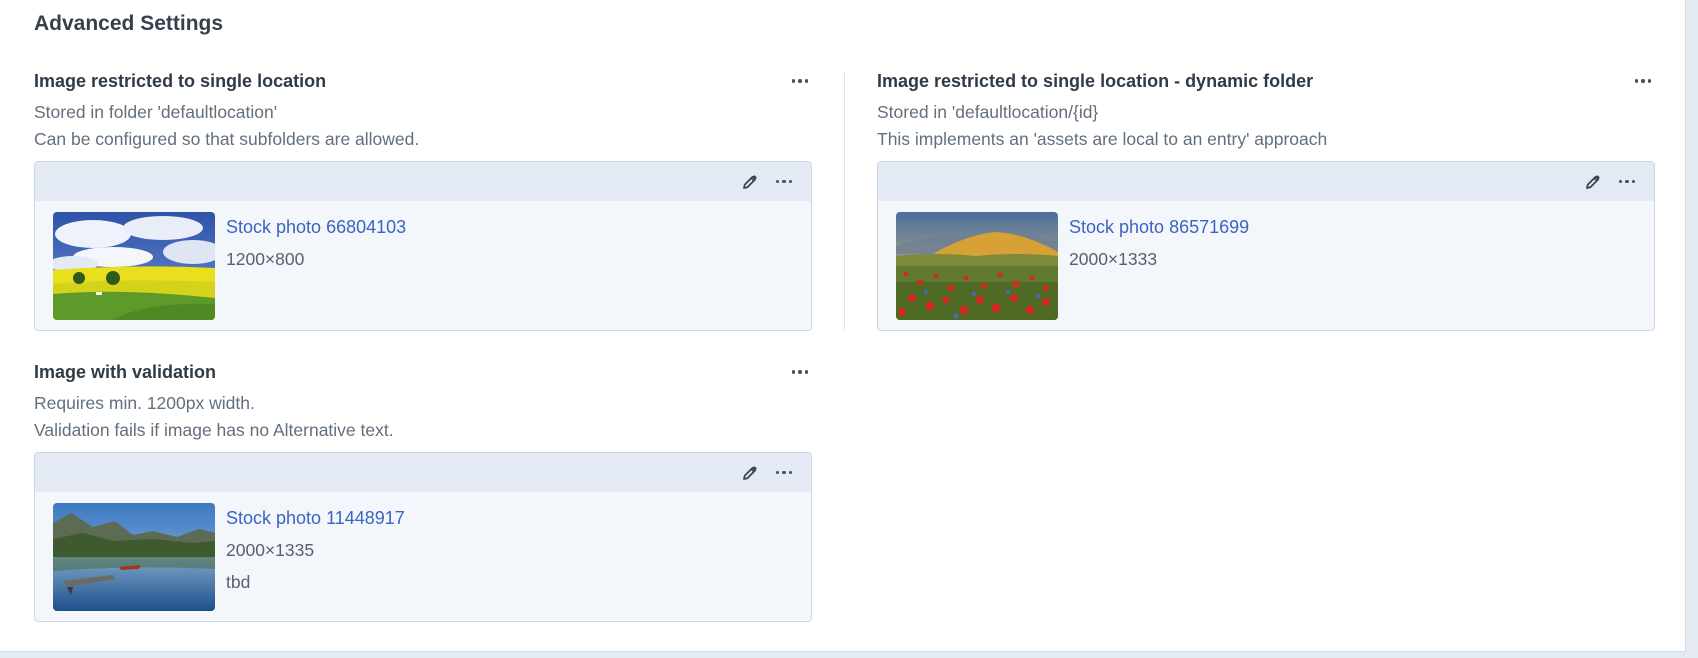 This screenshot has width=1698, height=658. I want to click on poppy-field-thumbnail, so click(977, 266).